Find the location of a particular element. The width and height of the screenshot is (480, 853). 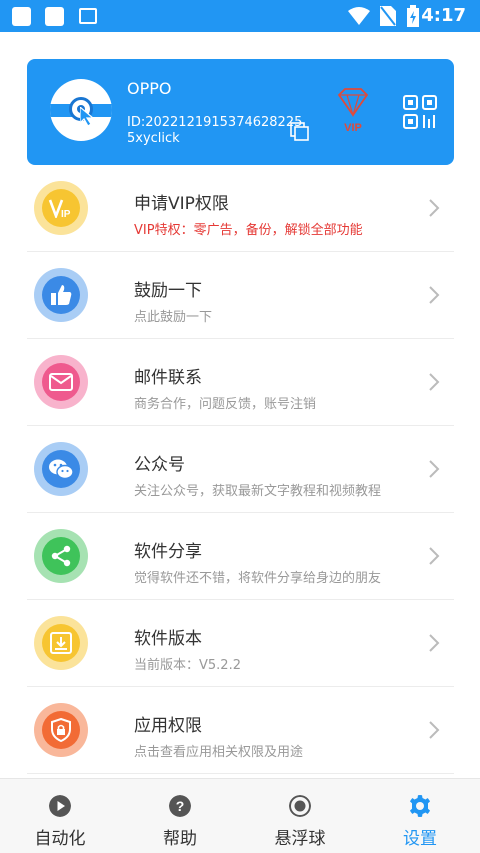

list-item-title: 公众号 is located at coordinates (159, 465).